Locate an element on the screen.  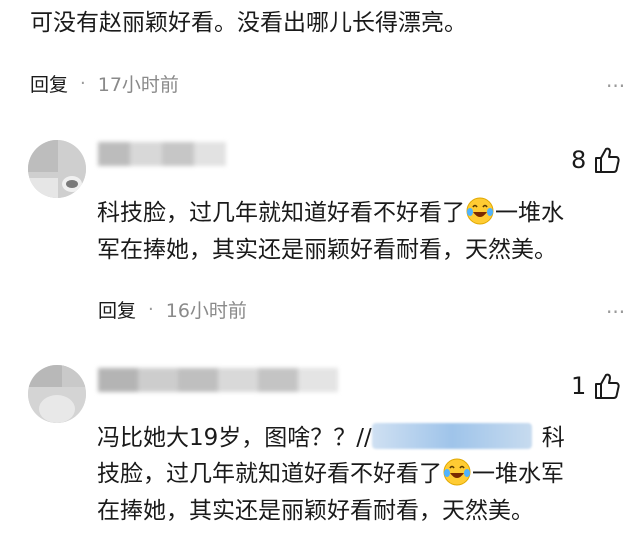
like-count: 8 is located at coordinates (579, 160).